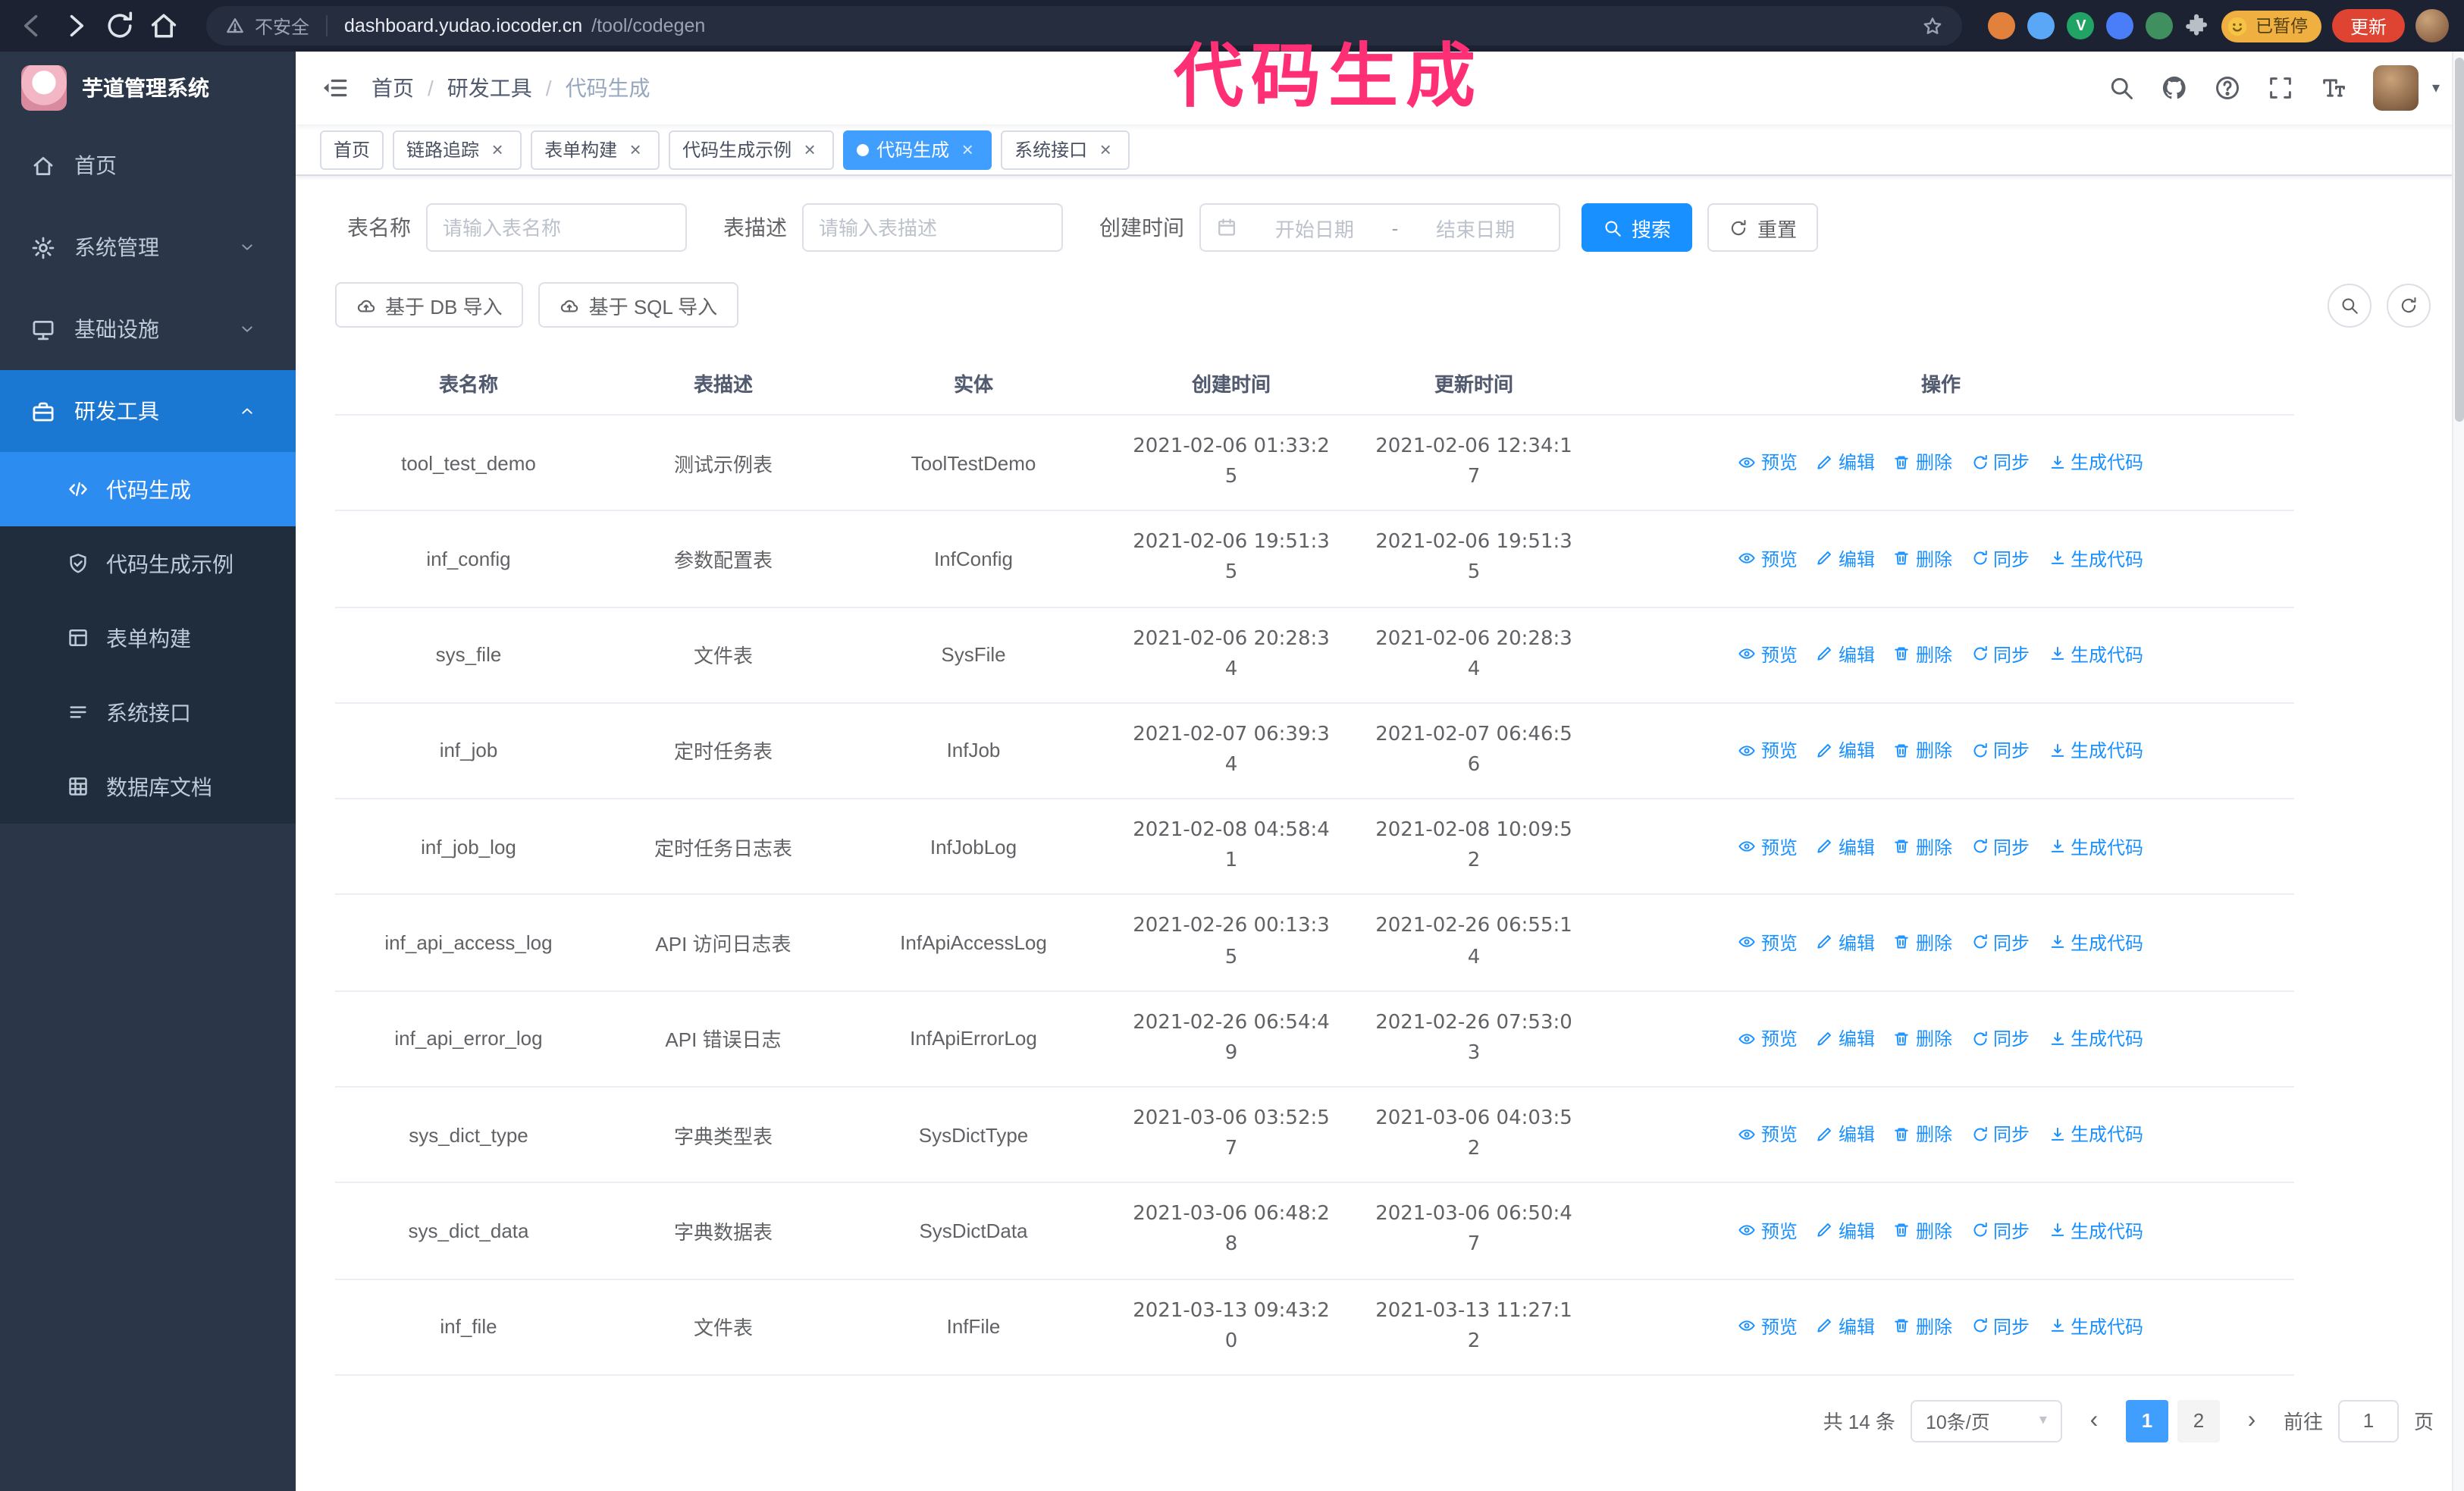 Image resolution: width=2464 pixels, height=1491 pixels. What do you see at coordinates (489, 88) in the screenshot?
I see `breadcrumb-item: 研发工具` at bounding box center [489, 88].